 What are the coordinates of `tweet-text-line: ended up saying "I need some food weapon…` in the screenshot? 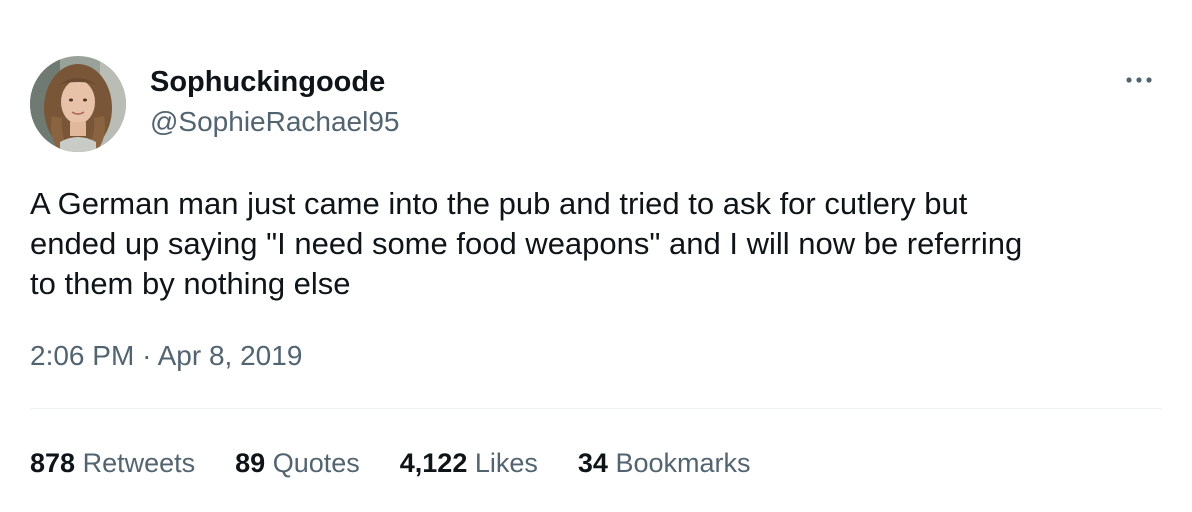 It's located at (526, 243).